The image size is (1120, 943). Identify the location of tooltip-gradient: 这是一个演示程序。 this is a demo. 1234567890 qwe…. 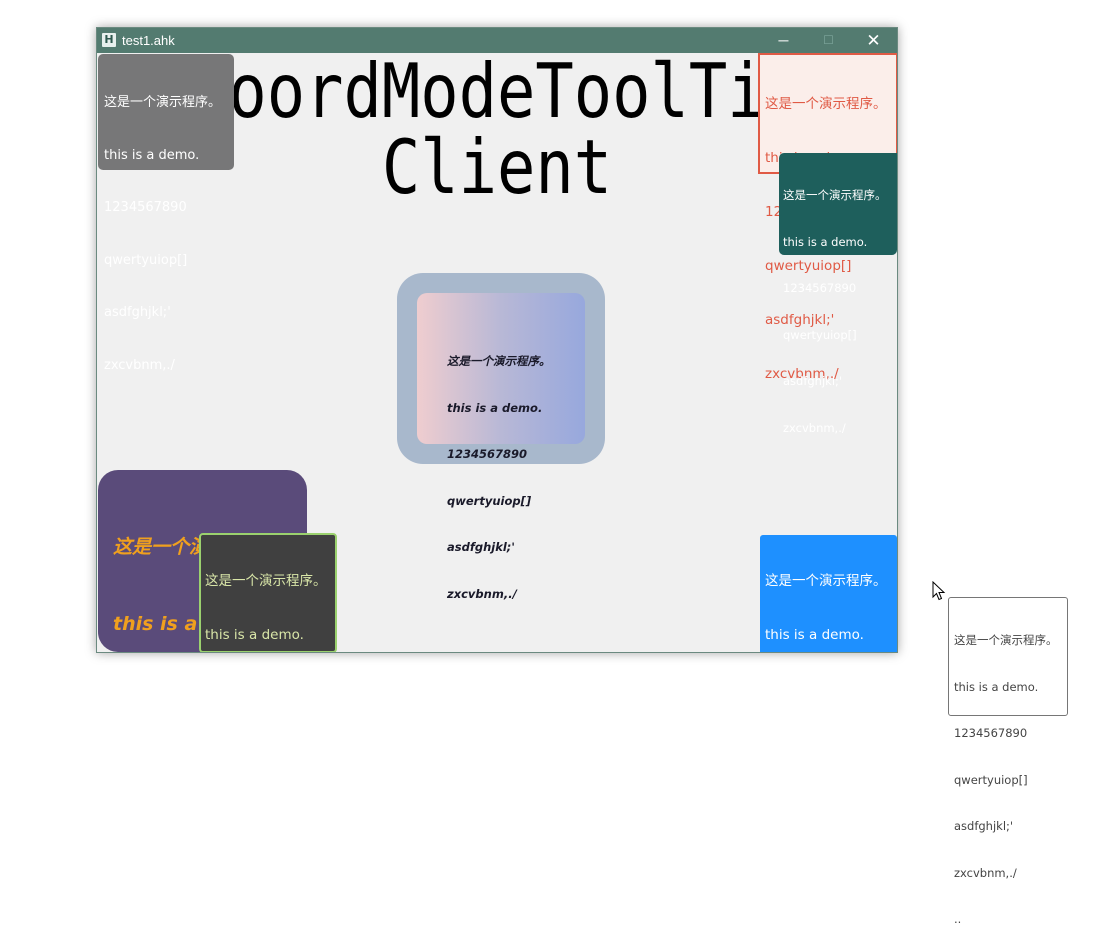
(501, 437).